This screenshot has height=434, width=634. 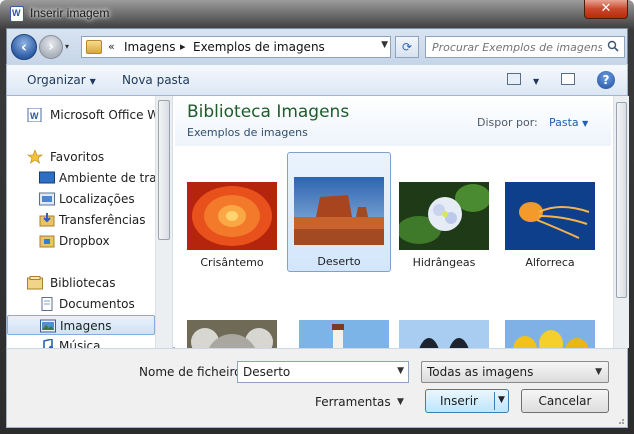 I want to click on preview-pane-icon, so click(x=568, y=79).